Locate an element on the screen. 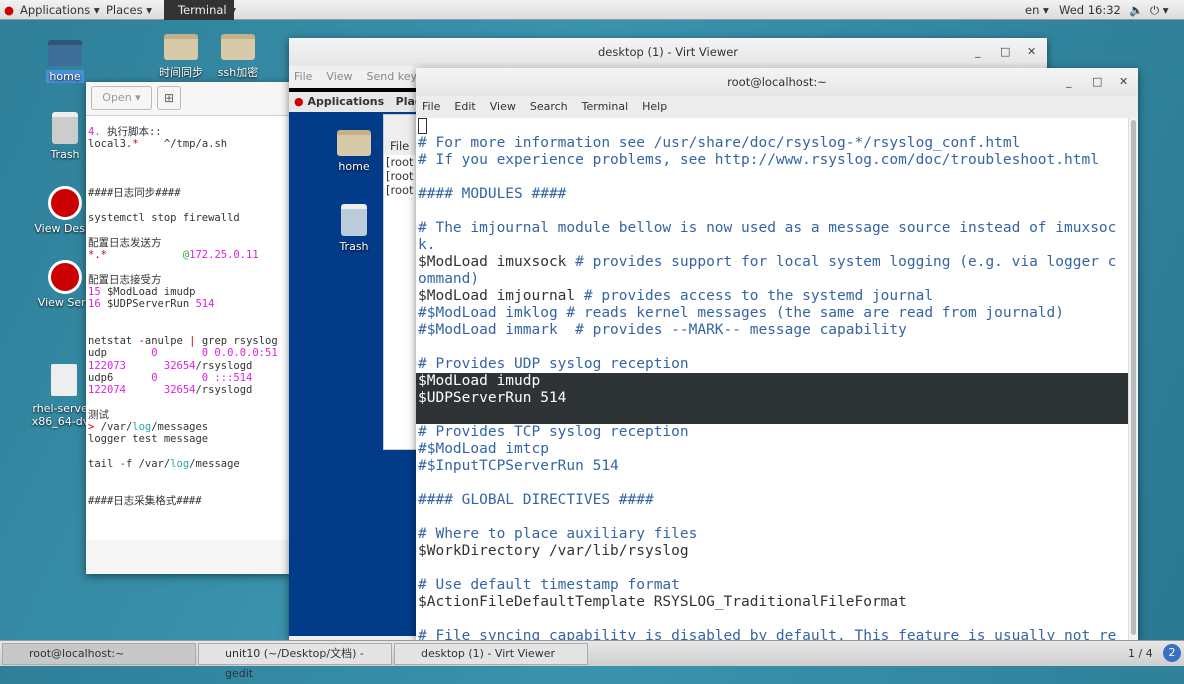 The image size is (1184, 684). gedit-text-segment: f /var/ is located at coordinates (148, 464).